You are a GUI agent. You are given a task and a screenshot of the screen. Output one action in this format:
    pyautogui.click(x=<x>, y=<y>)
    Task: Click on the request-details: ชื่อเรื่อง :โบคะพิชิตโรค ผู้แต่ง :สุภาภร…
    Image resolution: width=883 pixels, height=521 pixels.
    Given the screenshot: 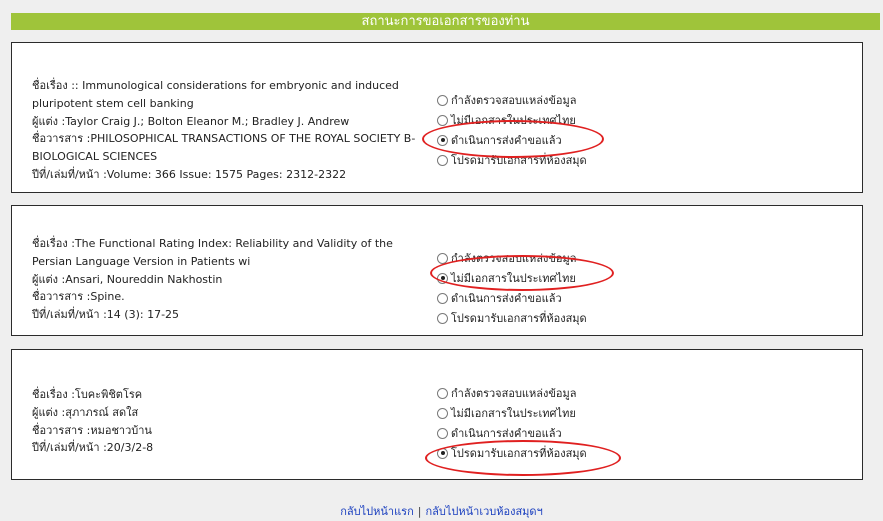 What is the action you would take?
    pyautogui.click(x=232, y=421)
    